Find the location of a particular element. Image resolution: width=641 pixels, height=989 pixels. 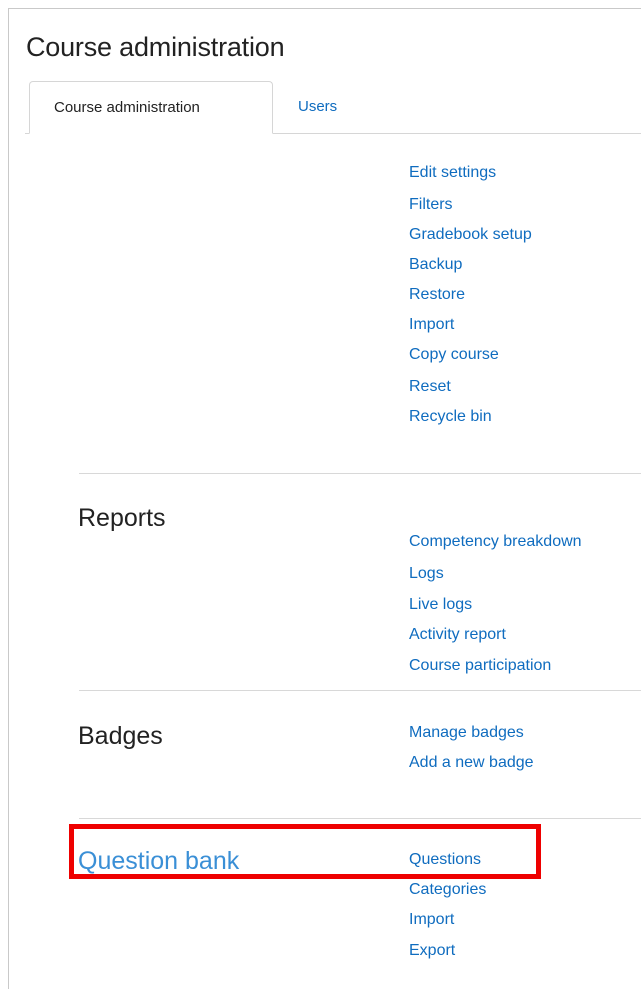

section-title-badges: Badges is located at coordinates (120, 736).